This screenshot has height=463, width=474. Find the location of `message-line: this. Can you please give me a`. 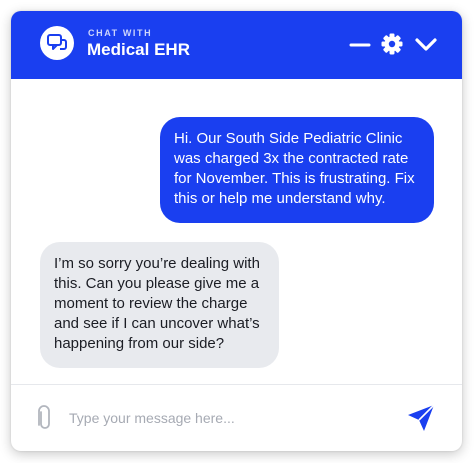

message-line: this. Can you please give me a is located at coordinates (157, 283).